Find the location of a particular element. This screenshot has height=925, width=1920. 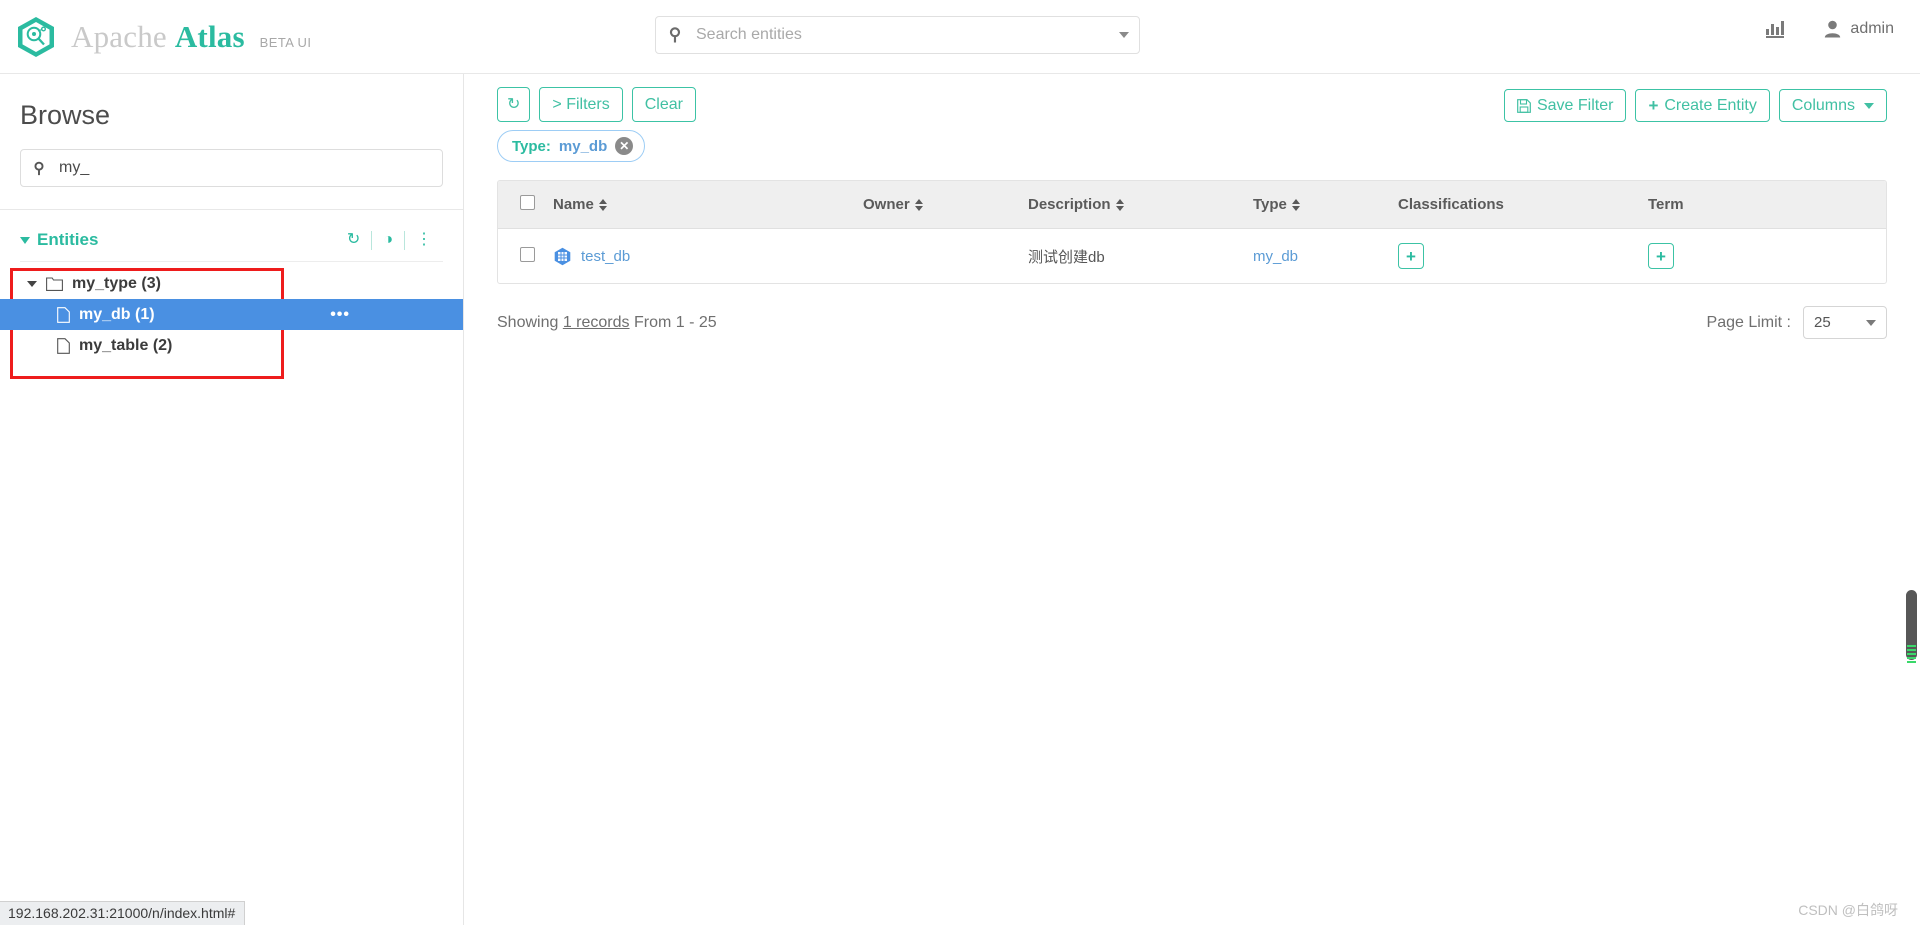

watermark: CSDN @白鸽呀 is located at coordinates (1848, 910).